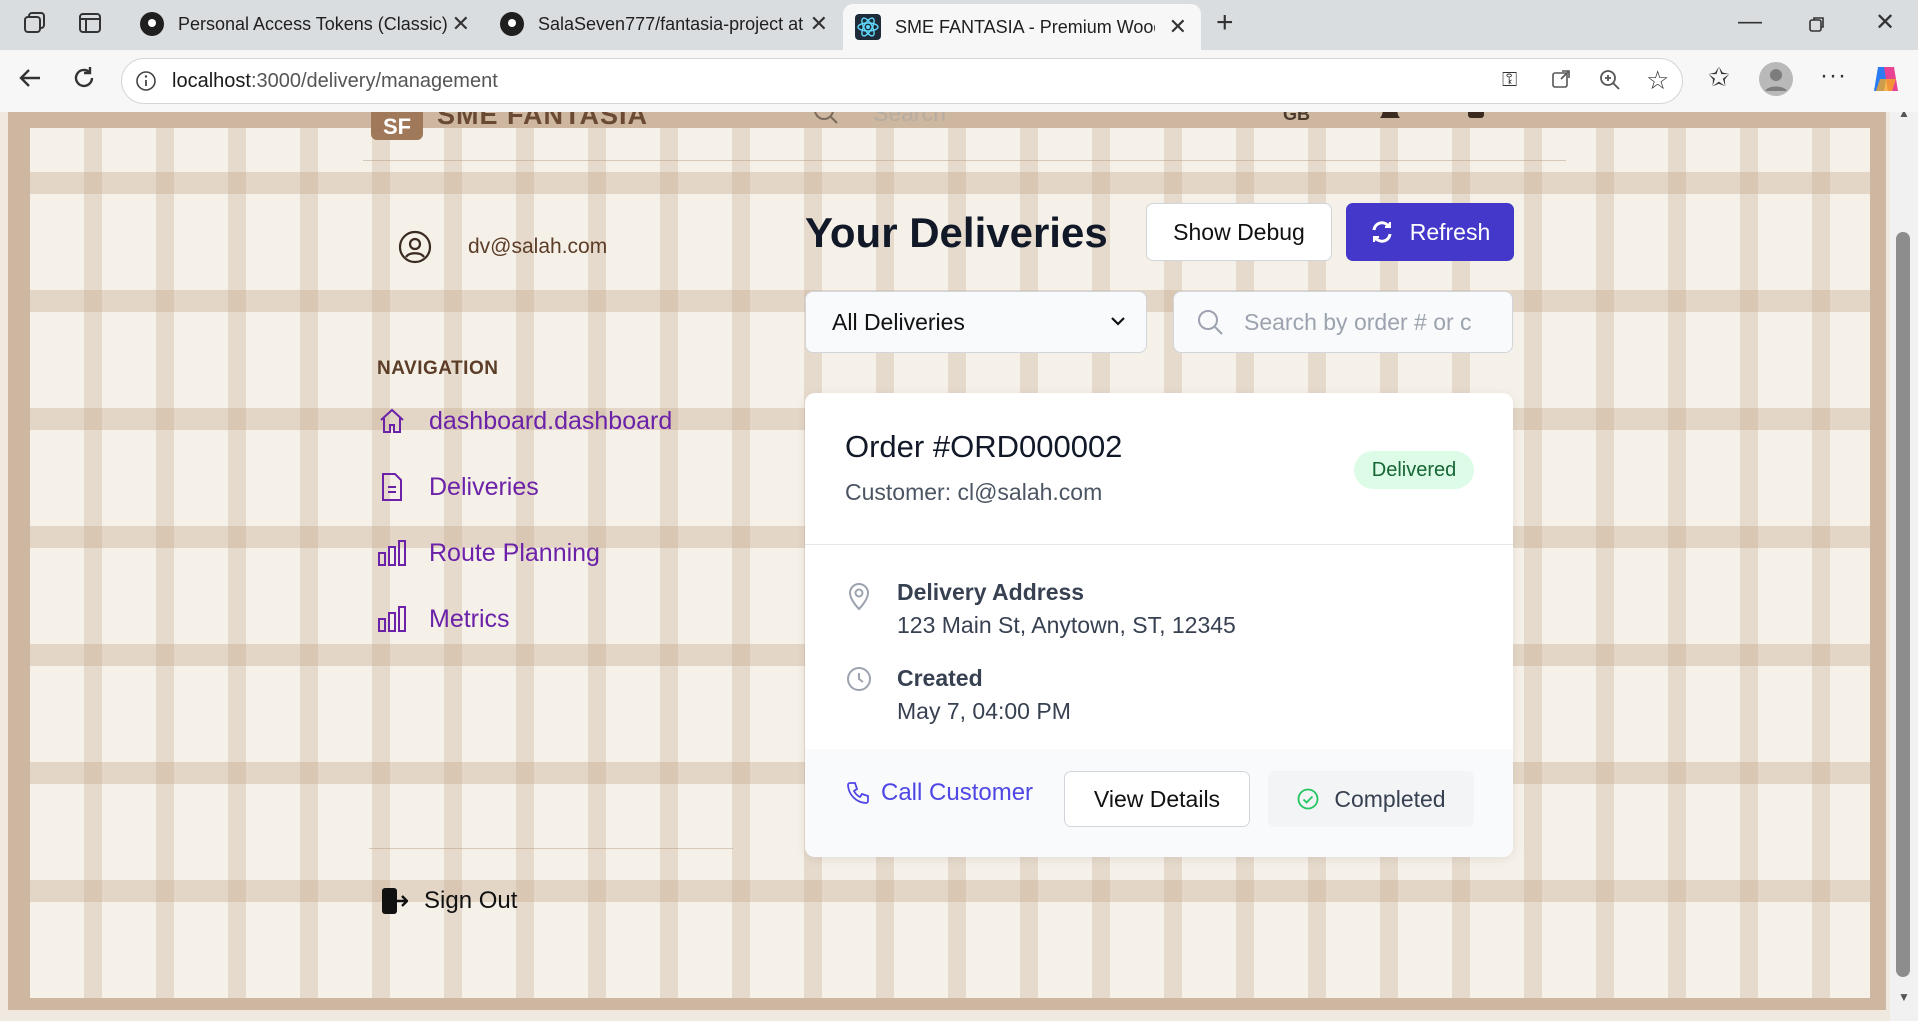  What do you see at coordinates (1414, 470) in the screenshot?
I see `status-badge: Delivered` at bounding box center [1414, 470].